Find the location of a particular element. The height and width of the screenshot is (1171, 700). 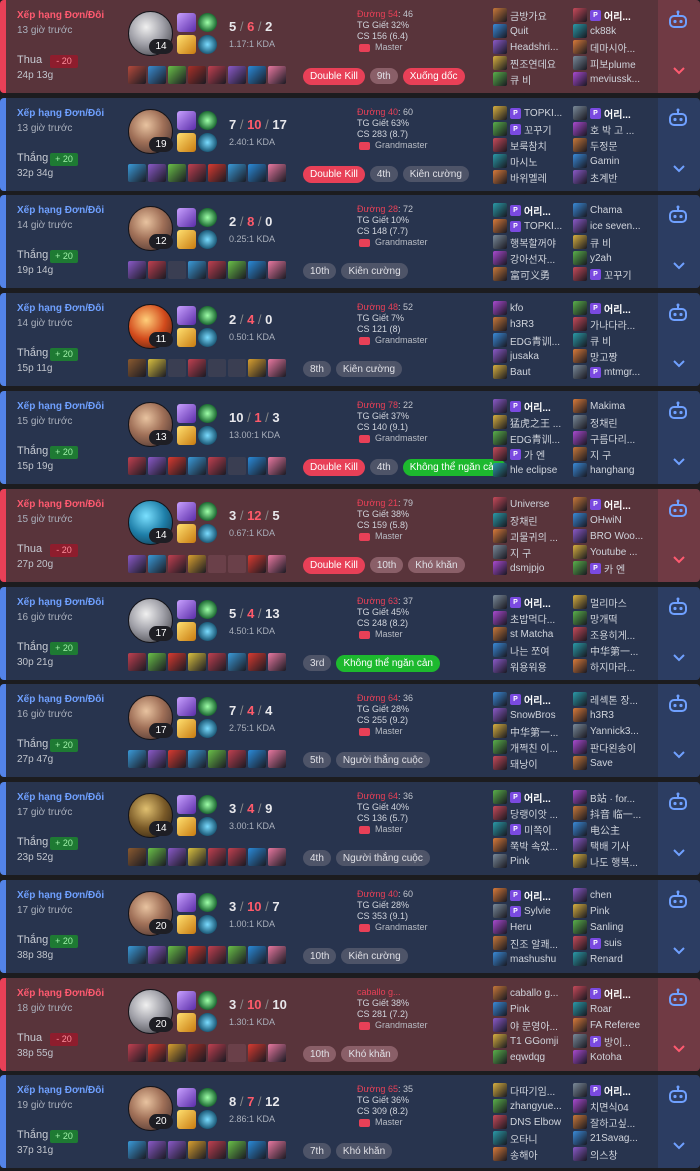

team-player-row: Psuis is located at coordinates (612, 943).